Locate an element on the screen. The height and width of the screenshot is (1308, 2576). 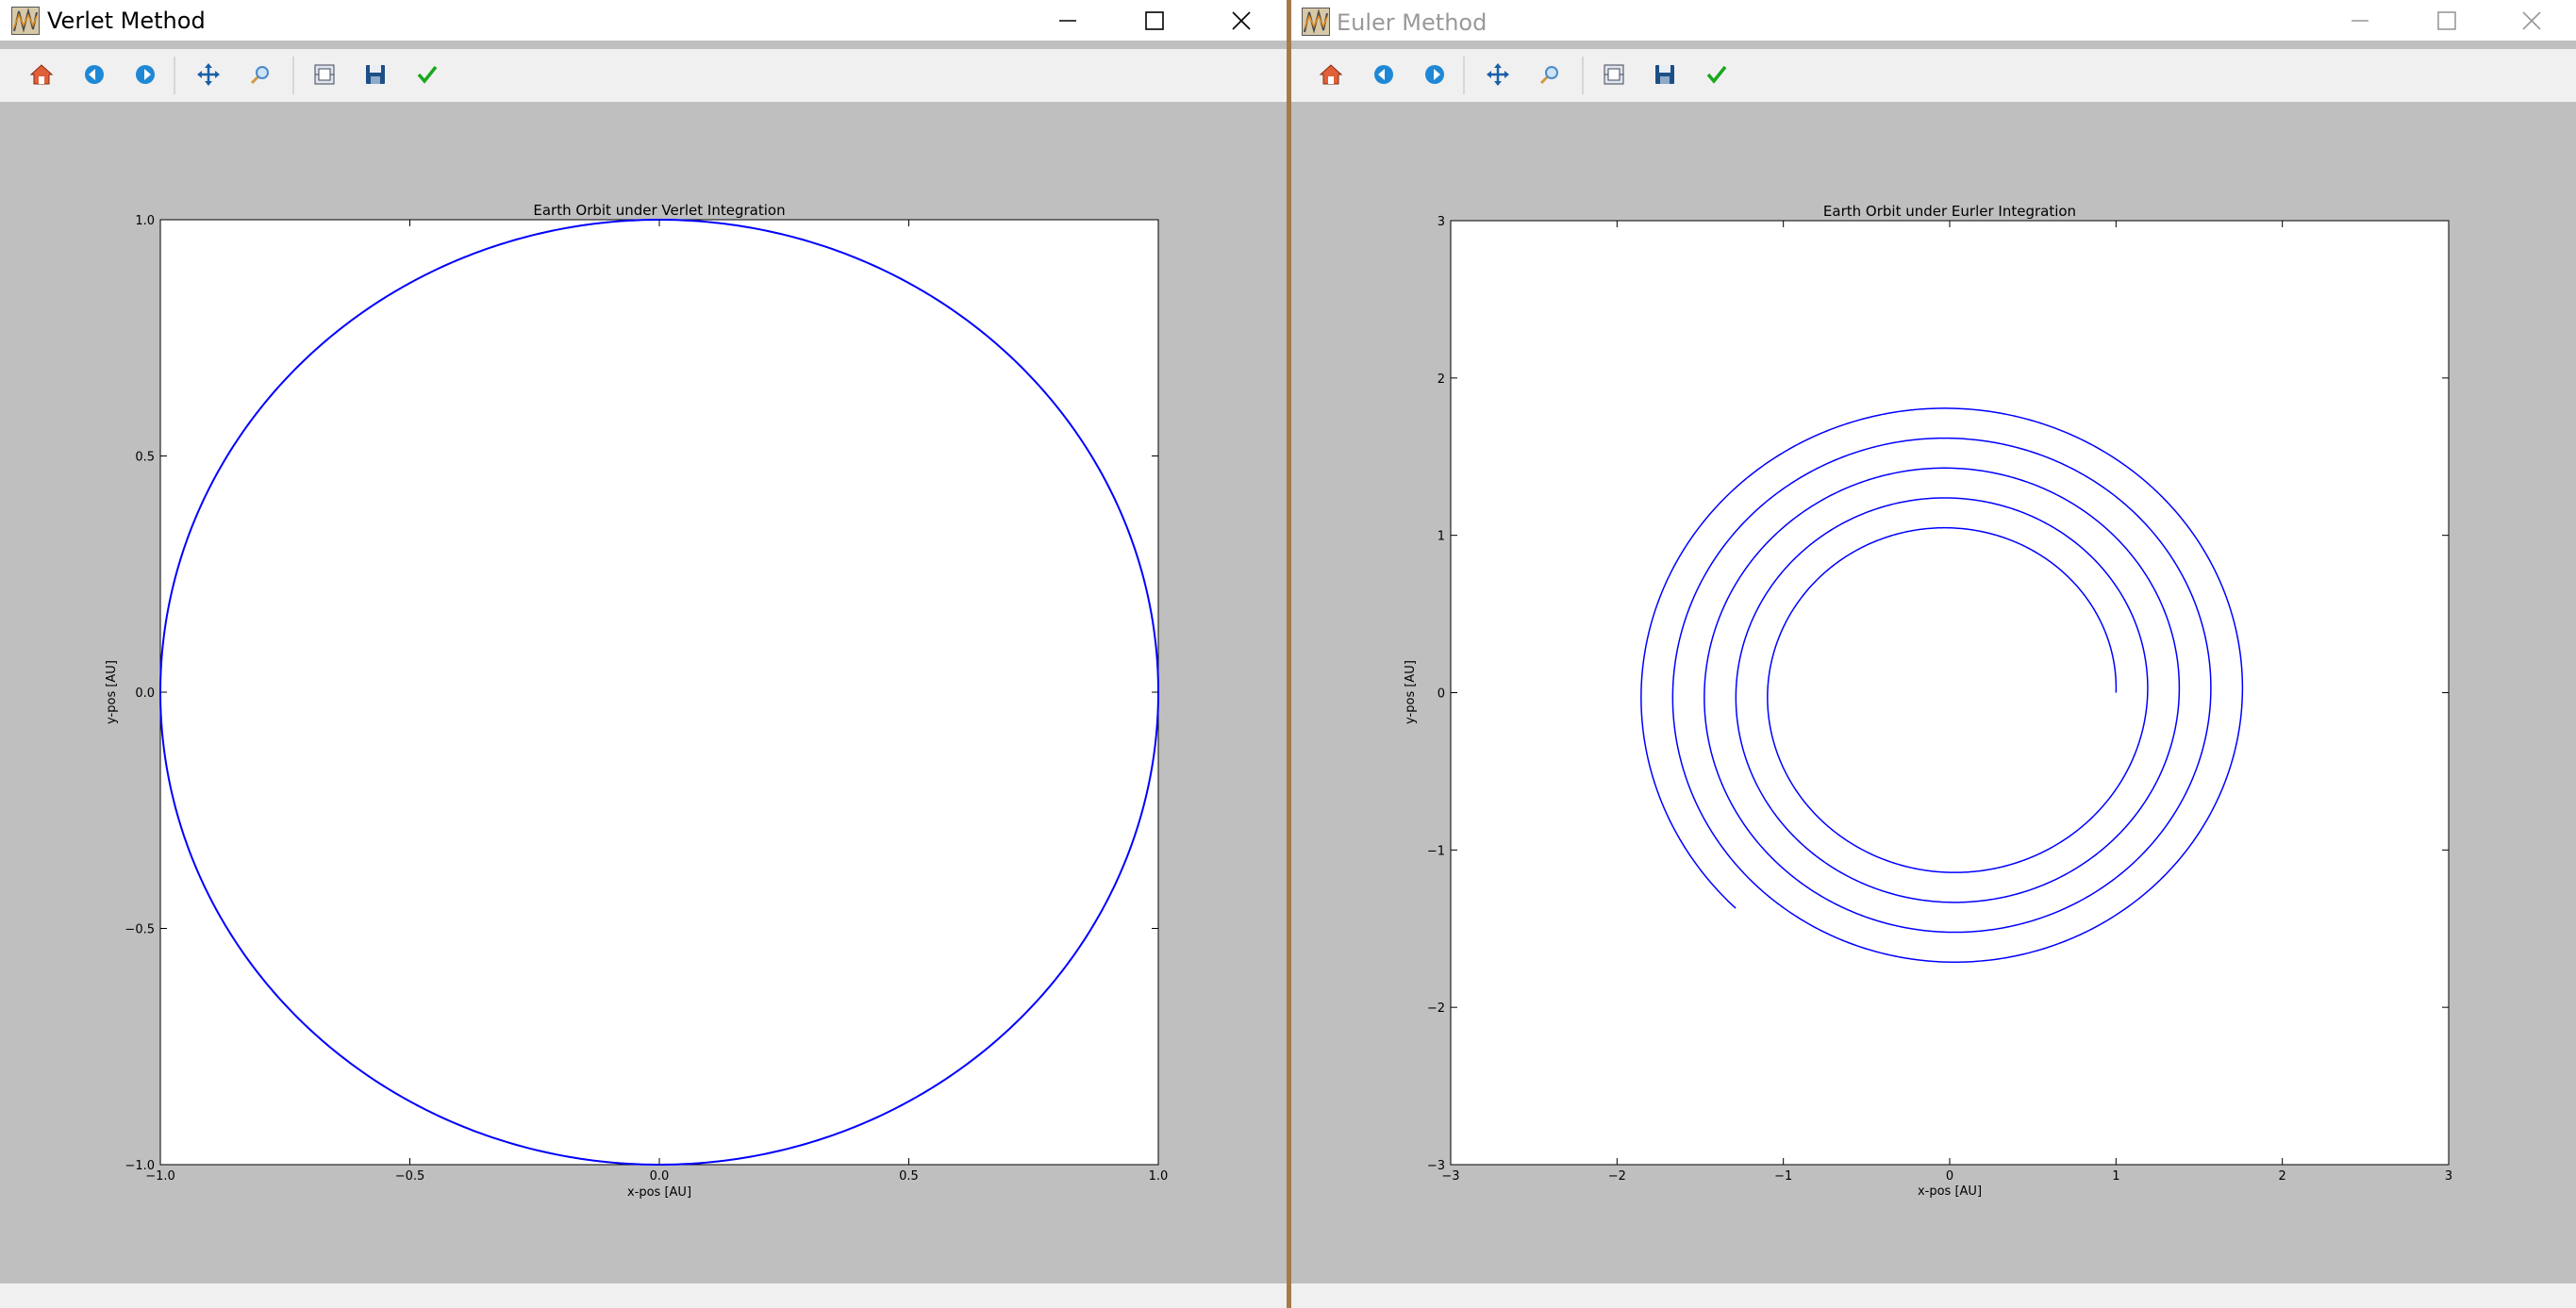
x-tick-label: 3 is located at coordinates (2448, 1176).